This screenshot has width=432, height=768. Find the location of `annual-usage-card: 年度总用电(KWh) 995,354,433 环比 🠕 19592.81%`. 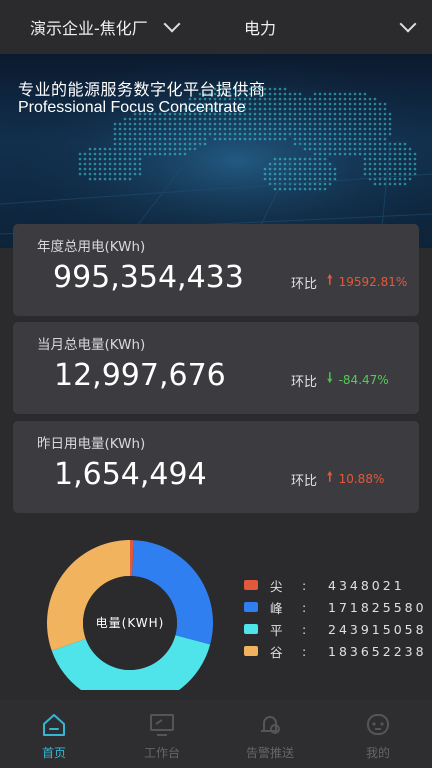

annual-usage-card: 年度总用电(KWh) 995,354,433 环比 🠕 19592.81% is located at coordinates (216, 270).